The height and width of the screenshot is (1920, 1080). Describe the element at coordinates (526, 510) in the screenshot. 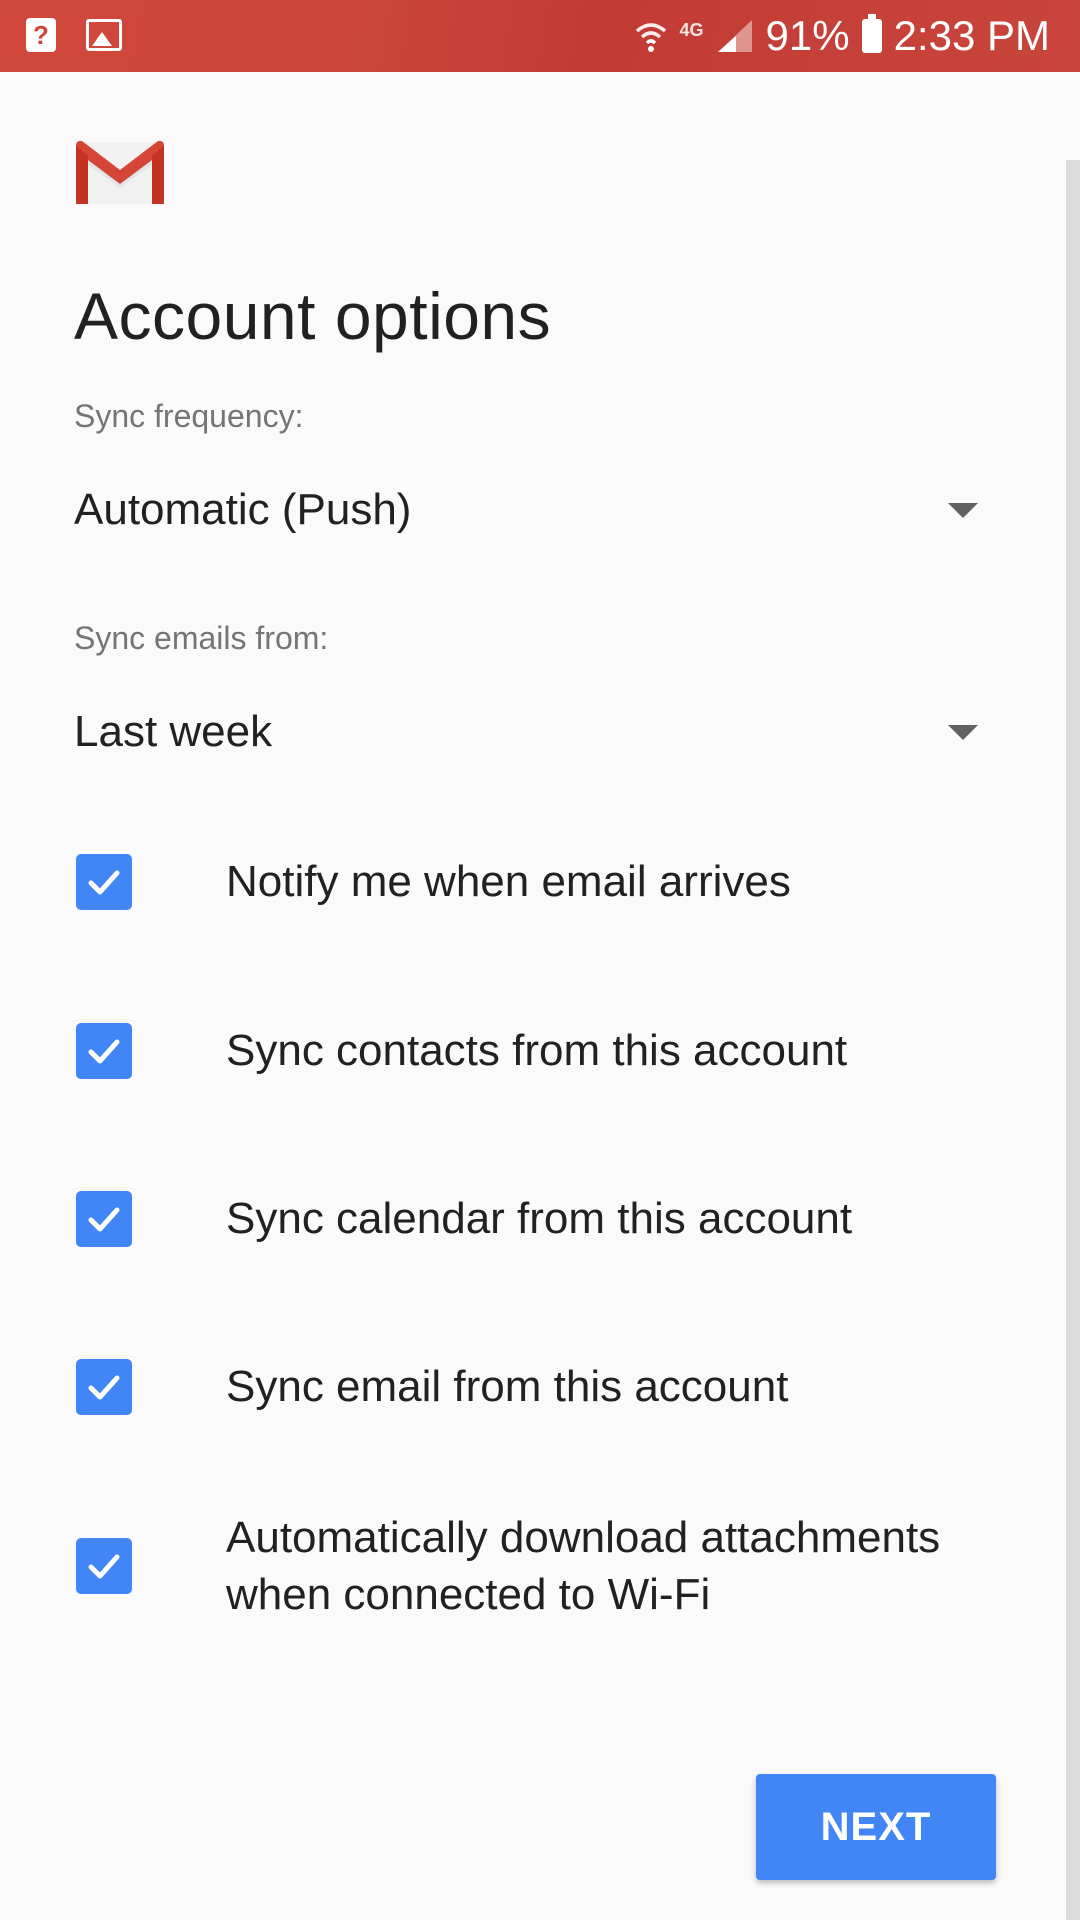

I see `sync-frequency-dropdown: Automatic (Push)` at that location.